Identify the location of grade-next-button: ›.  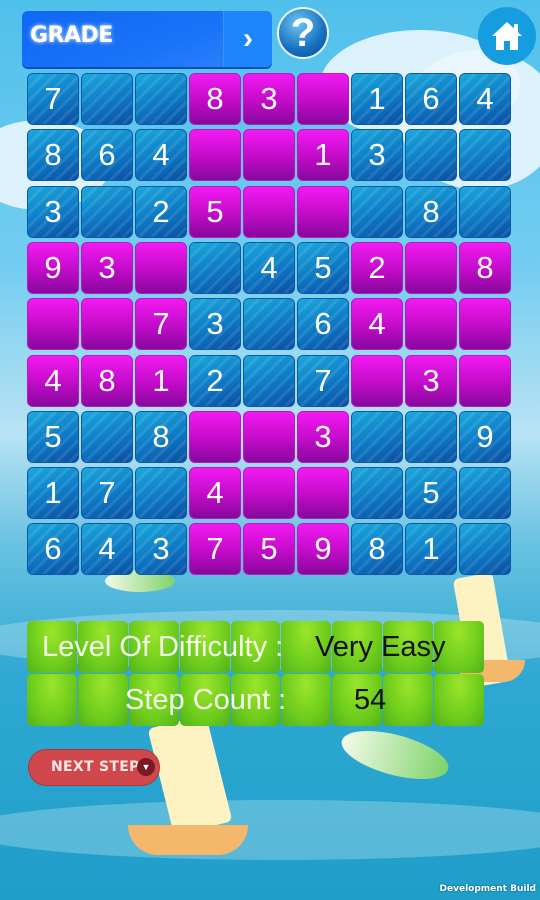
(247, 39).